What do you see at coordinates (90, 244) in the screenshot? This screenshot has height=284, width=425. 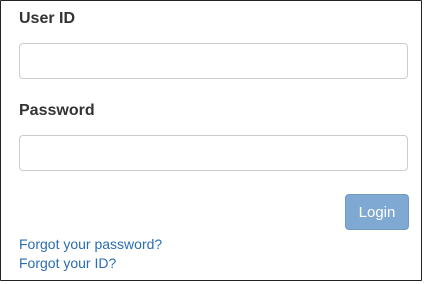 I see `forgot-password-link: Forgot your password?` at bounding box center [90, 244].